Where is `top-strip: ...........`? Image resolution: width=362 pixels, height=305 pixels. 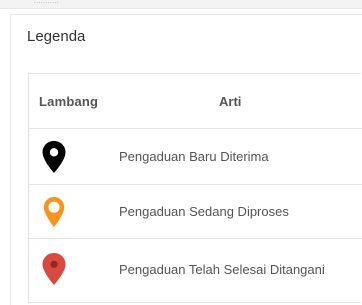 top-strip: ........... is located at coordinates (181, 4).